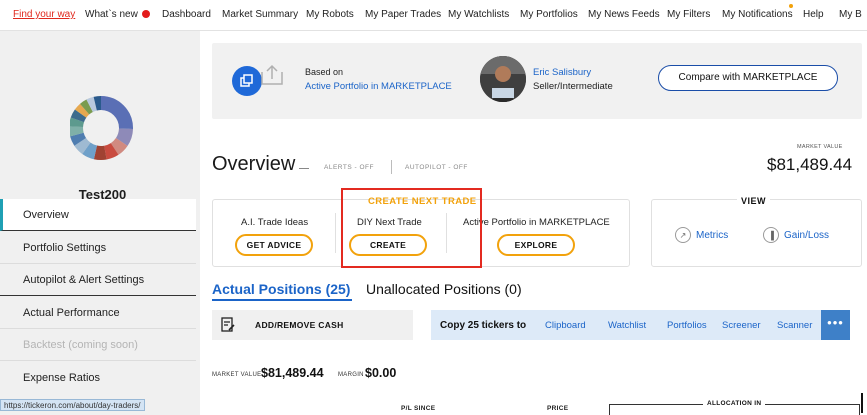  Describe the element at coordinates (687, 325) in the screenshot. I see `copy-to-portfolios-link: Portfolios` at that location.